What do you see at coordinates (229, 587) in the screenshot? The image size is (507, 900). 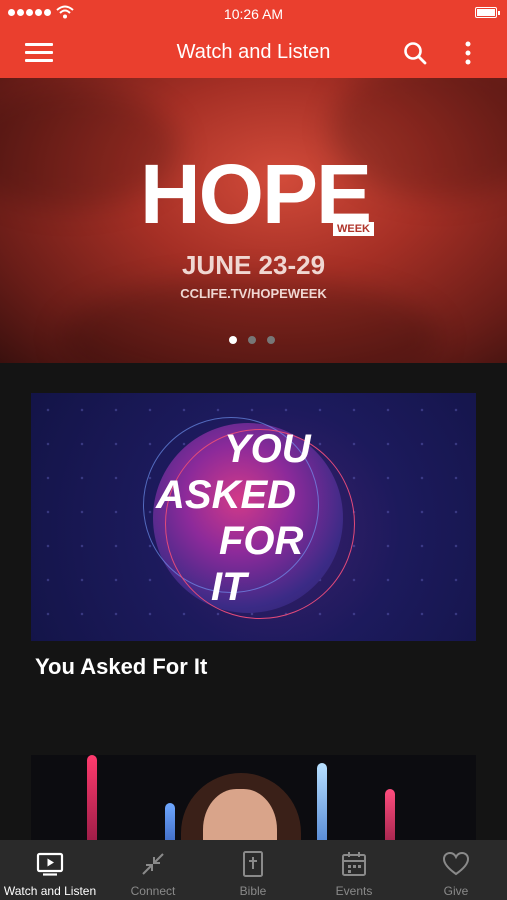 I see `art-text-line: IT` at bounding box center [229, 587].